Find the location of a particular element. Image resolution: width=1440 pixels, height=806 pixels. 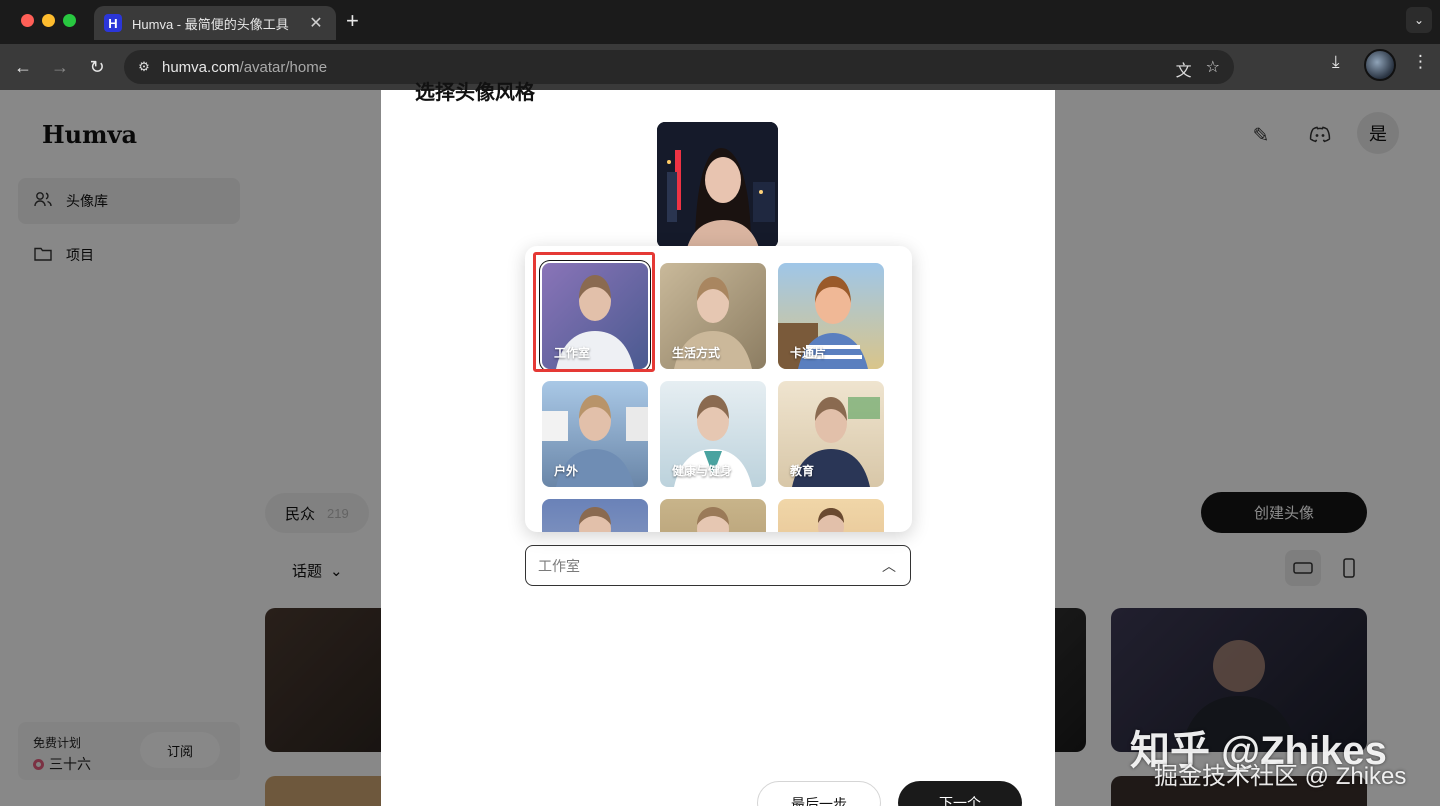

browser-tab-bar: H Humva - 最简便的头像工具 ✕ + ⌄ is located at coordinates (720, 22).